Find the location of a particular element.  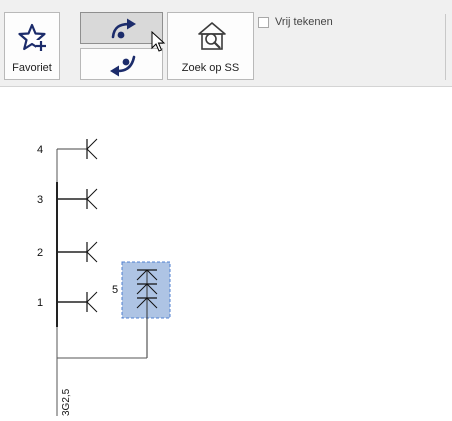

cable-label: 3G2,5 is located at coordinates (66, 402).